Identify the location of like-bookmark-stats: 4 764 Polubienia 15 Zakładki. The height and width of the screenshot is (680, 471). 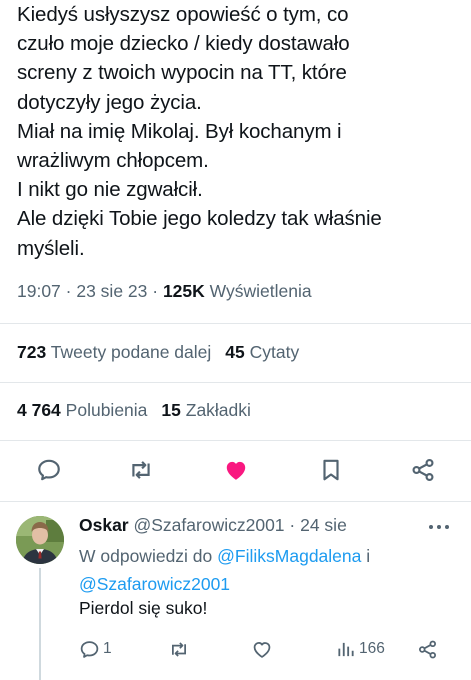
(134, 410).